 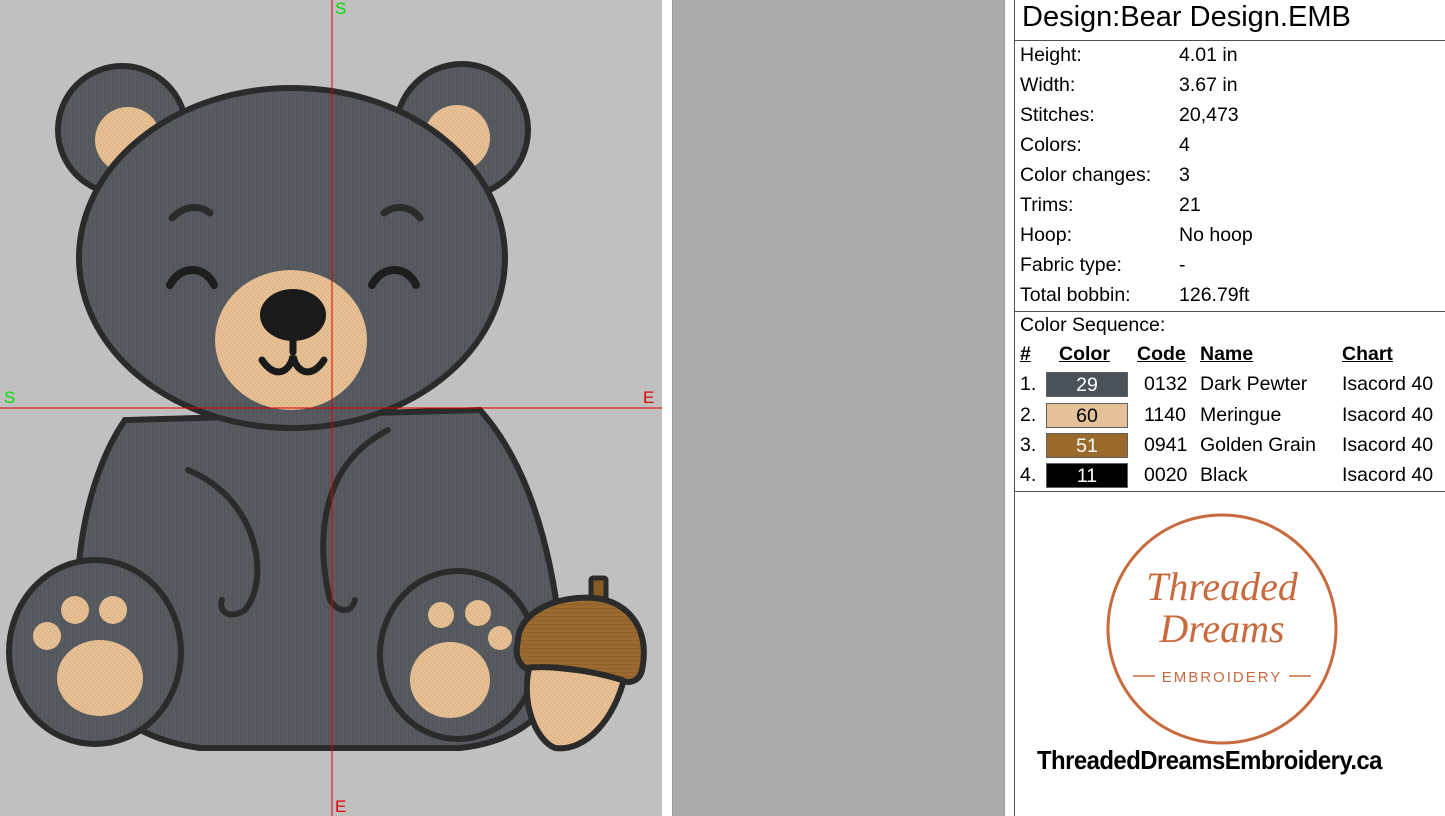 I want to click on info-value: 3.67 in, so click(x=1208, y=85).